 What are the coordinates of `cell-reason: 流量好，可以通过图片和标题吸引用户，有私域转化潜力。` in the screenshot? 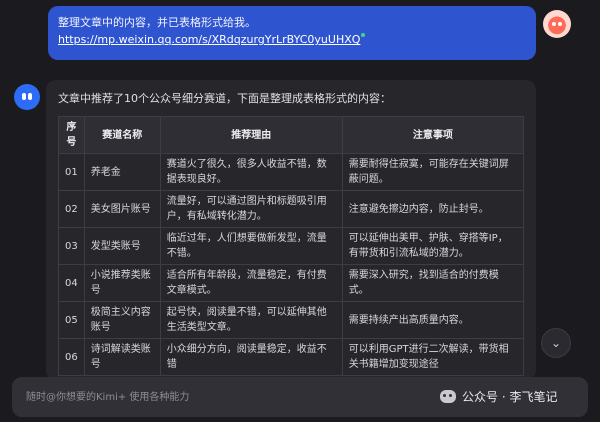 It's located at (251, 209).